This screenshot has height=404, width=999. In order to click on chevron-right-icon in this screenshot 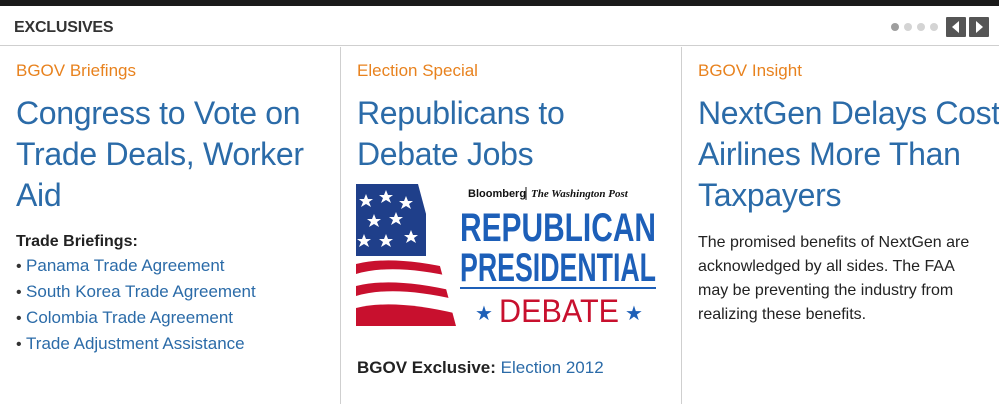, I will do `click(979, 27)`.